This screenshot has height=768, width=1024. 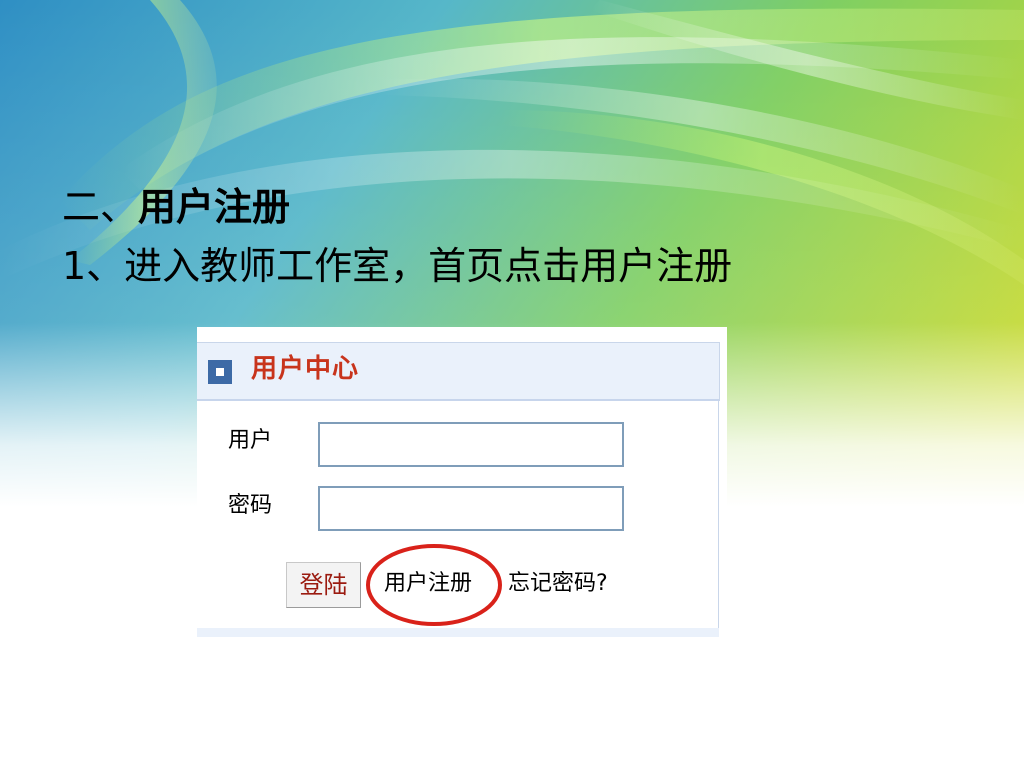 What do you see at coordinates (100, 207) in the screenshot?
I see `heading-number: 二、` at bounding box center [100, 207].